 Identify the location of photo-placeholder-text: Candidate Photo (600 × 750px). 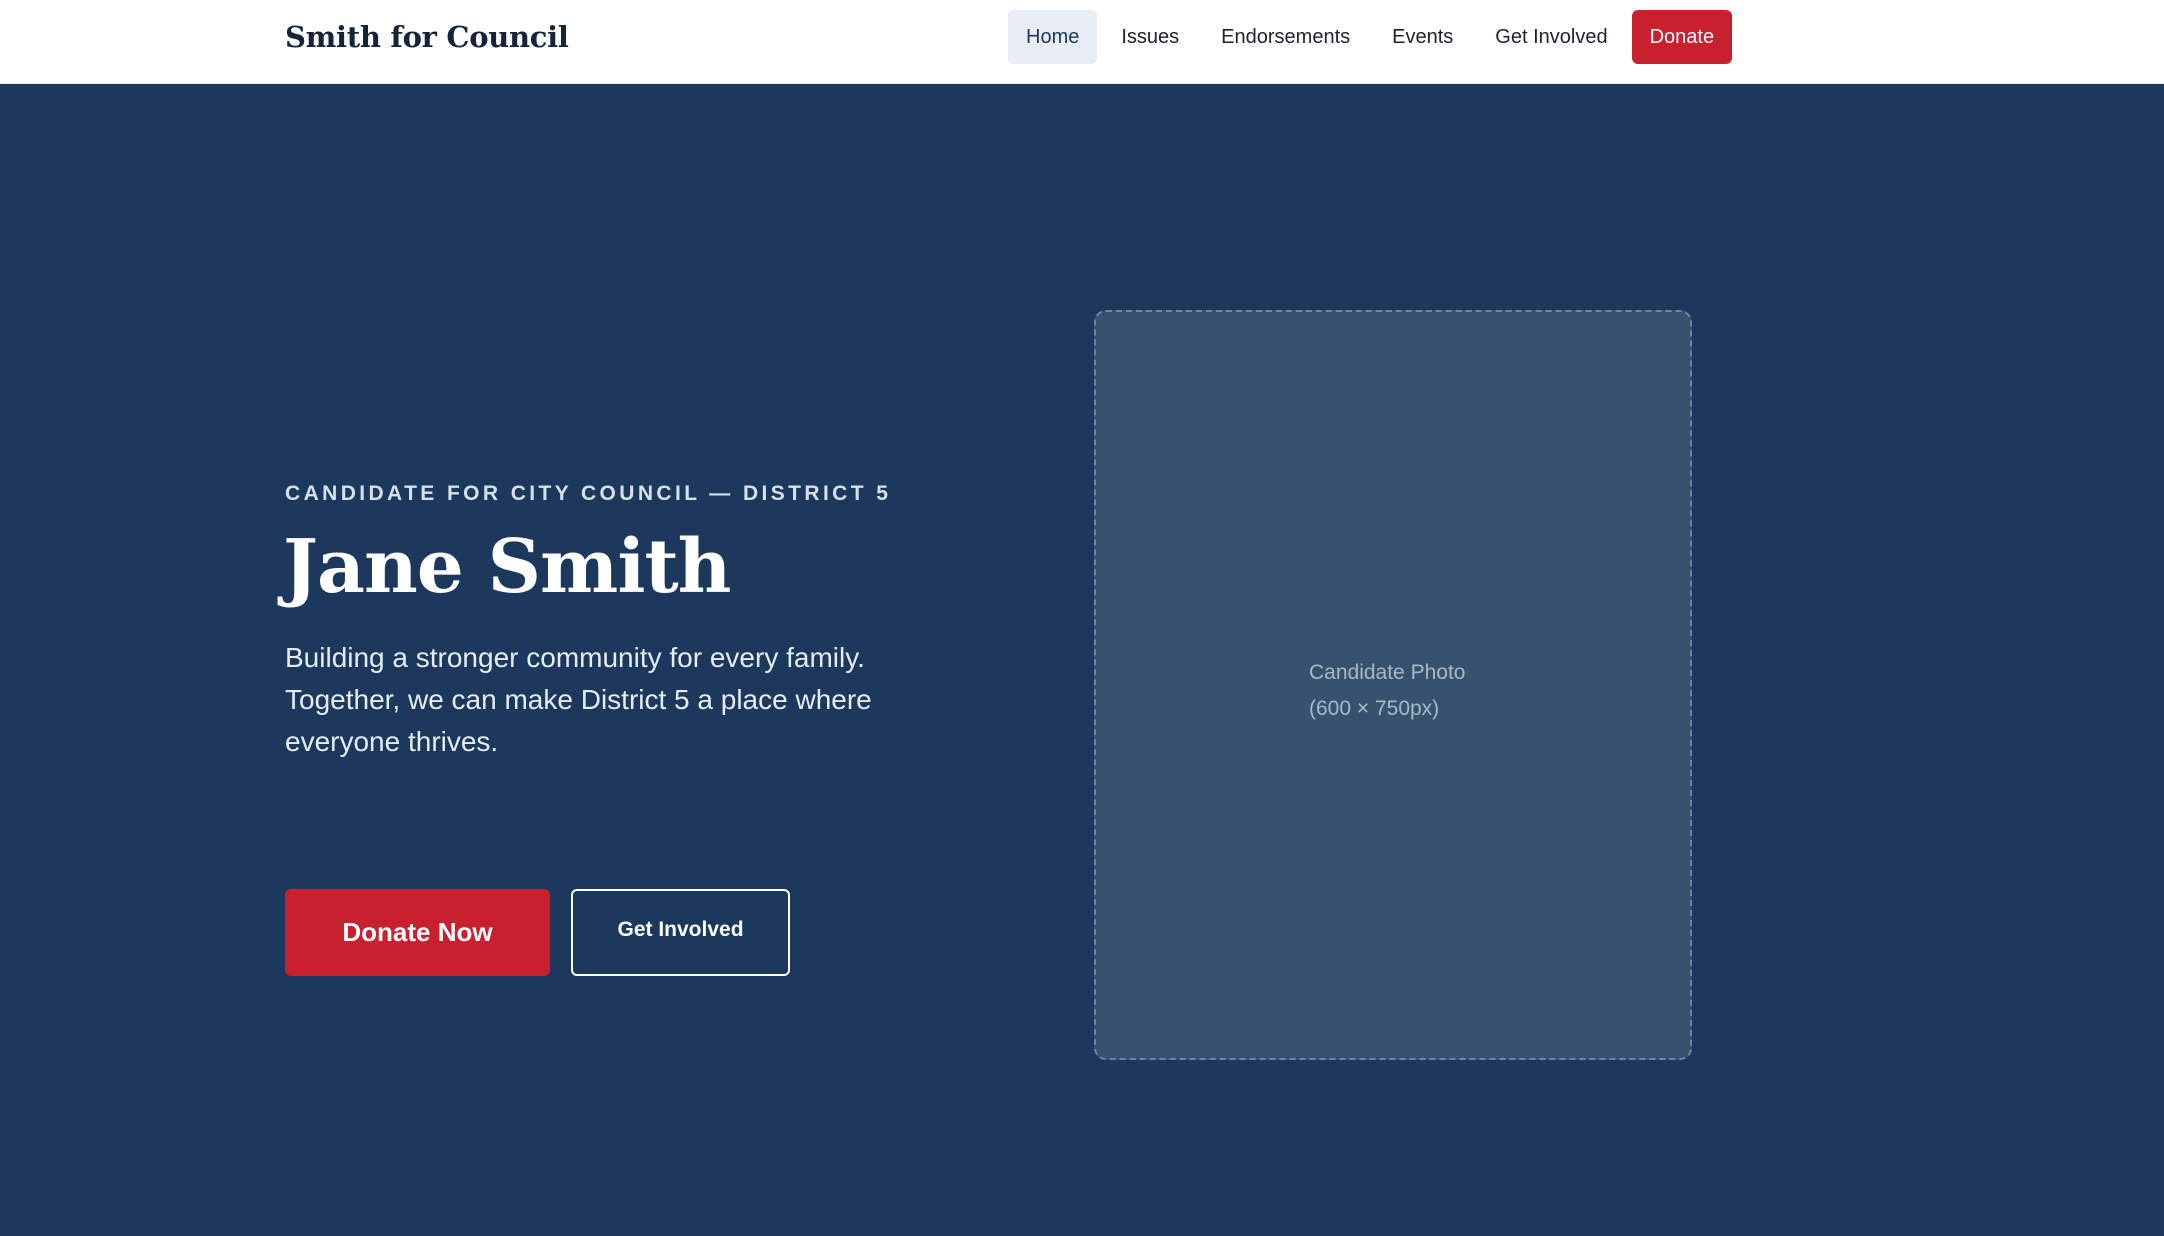
(1387, 691).